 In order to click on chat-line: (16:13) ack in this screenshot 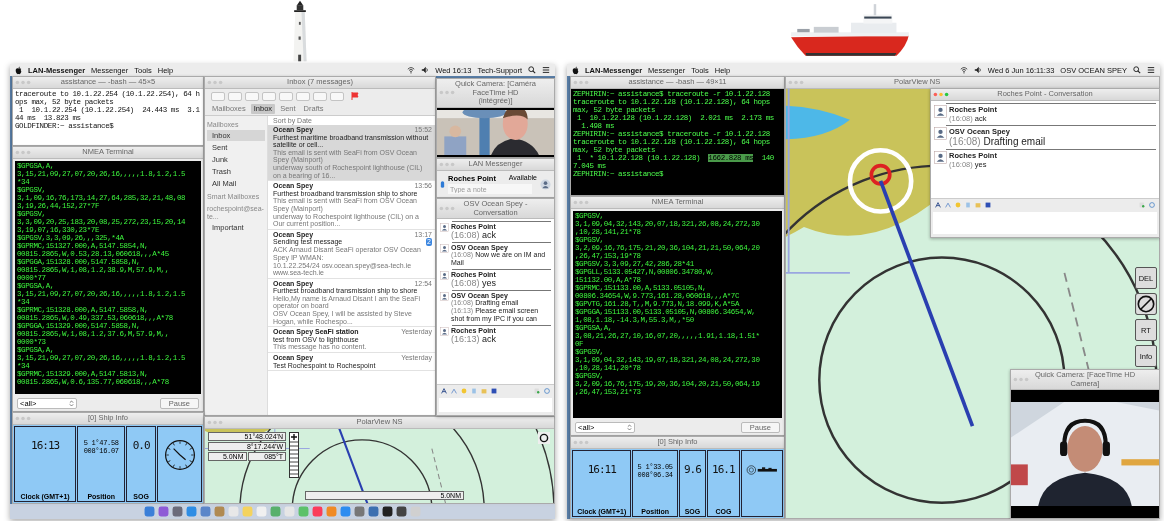, I will do `click(474, 339)`.